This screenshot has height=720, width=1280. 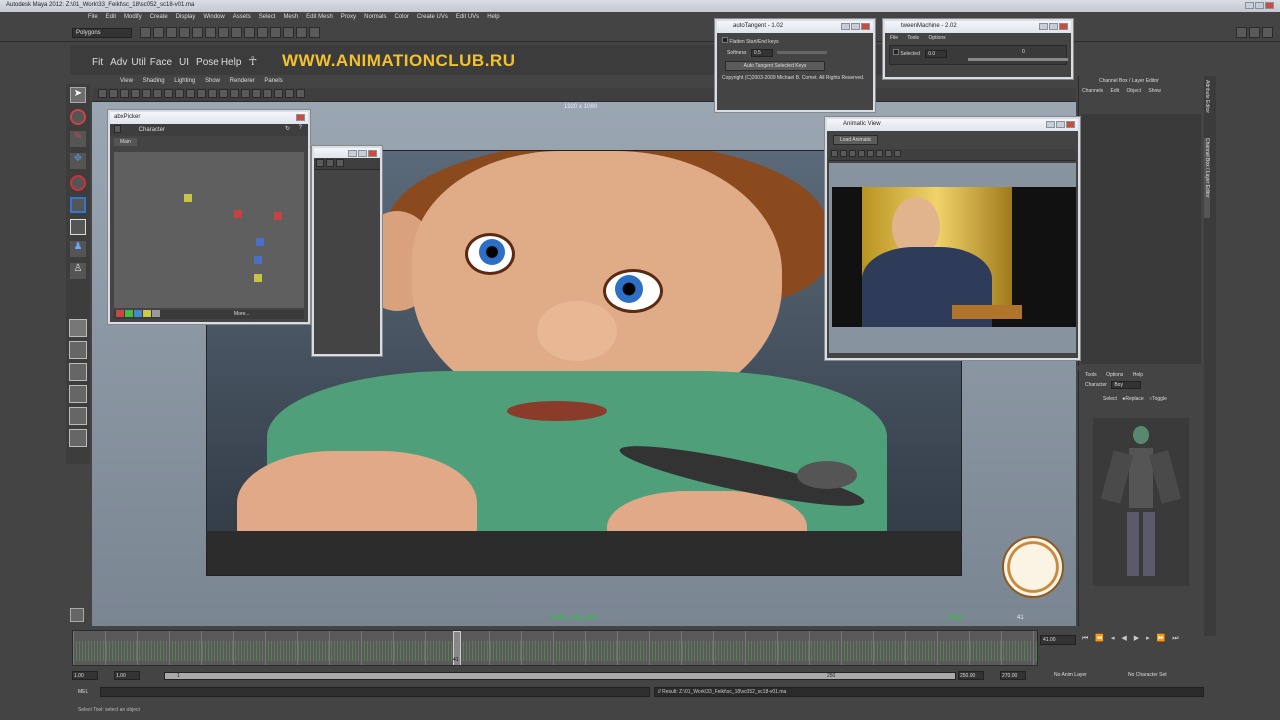 I want to click on swatch-red, so click(x=120, y=313).